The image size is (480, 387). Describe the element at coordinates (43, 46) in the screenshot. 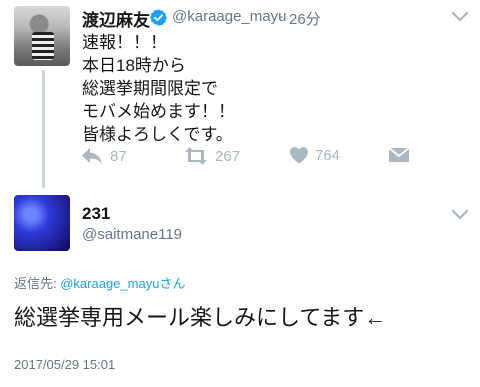

I see `avatar-figure` at that location.